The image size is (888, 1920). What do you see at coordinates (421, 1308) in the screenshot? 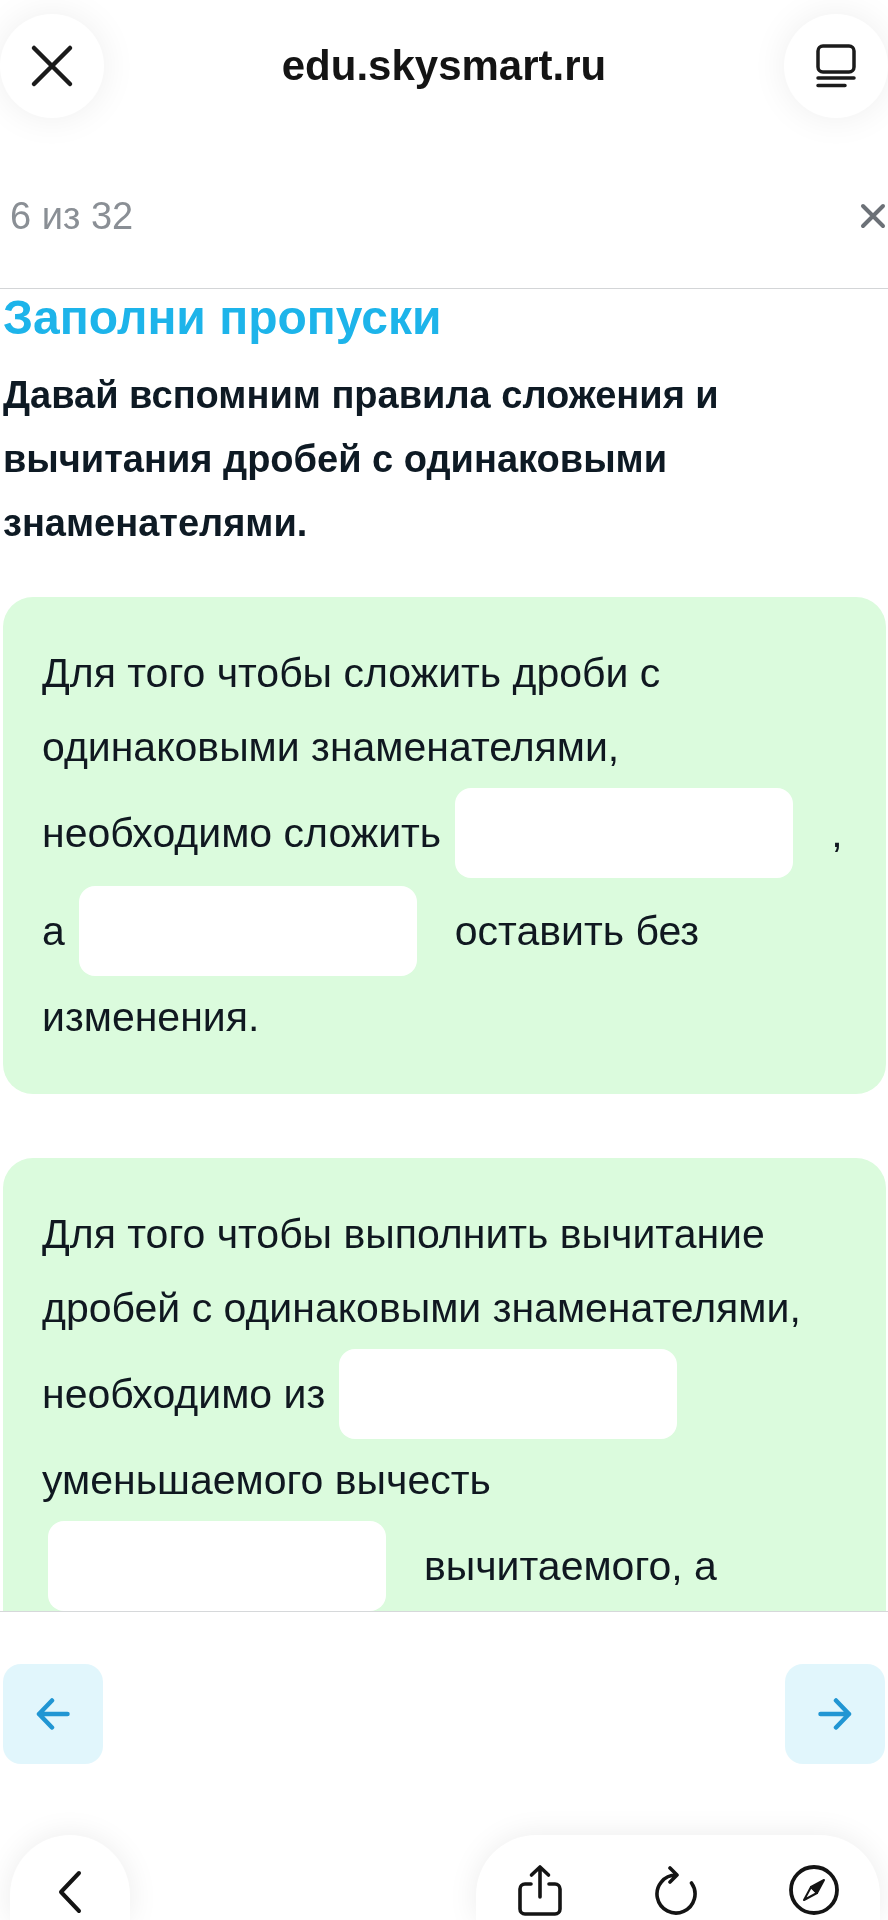
I see `exercise-text: дробей с одинаковыми знаменателями,` at bounding box center [421, 1308].